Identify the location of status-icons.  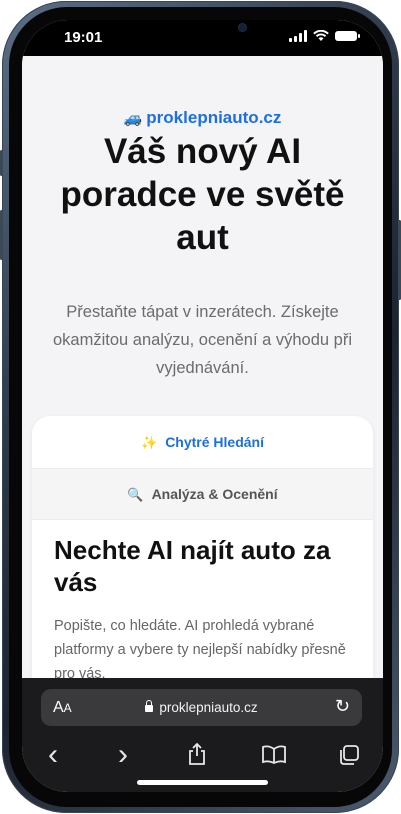
(324, 36).